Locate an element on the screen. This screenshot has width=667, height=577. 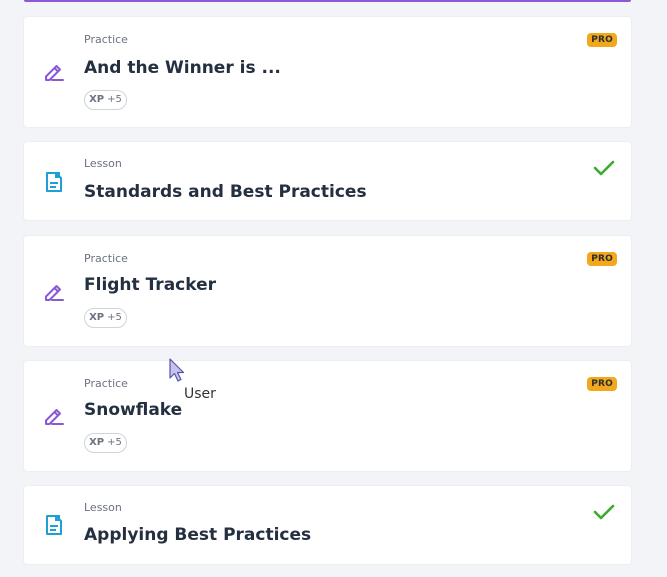
item-title: Applying Best Practices is located at coordinates (197, 535).